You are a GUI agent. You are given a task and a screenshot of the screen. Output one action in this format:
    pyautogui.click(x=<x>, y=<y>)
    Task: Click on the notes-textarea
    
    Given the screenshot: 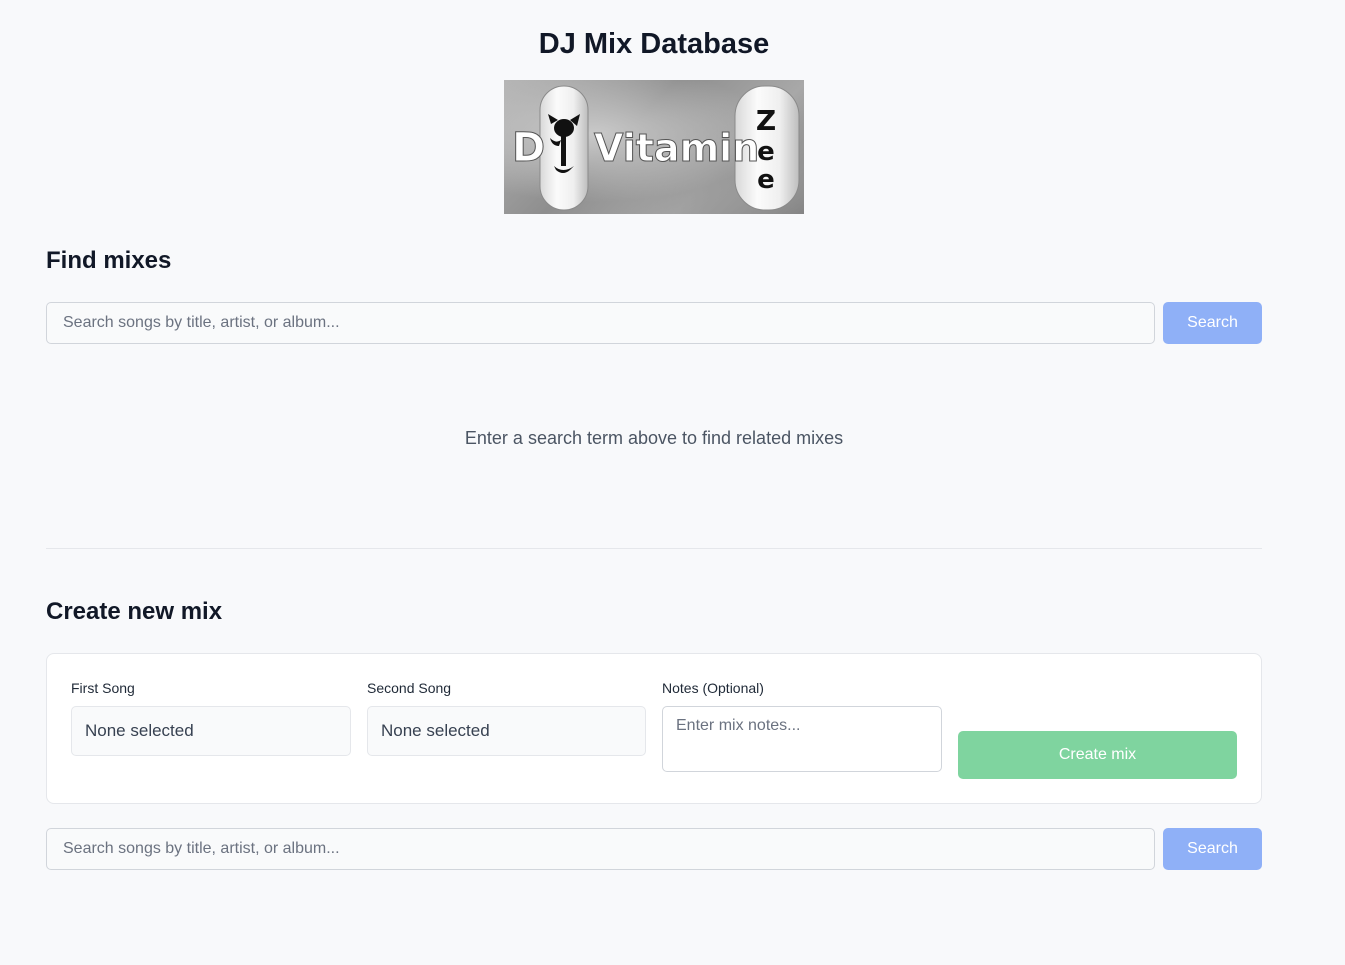 What is the action you would take?
    pyautogui.click(x=802, y=739)
    